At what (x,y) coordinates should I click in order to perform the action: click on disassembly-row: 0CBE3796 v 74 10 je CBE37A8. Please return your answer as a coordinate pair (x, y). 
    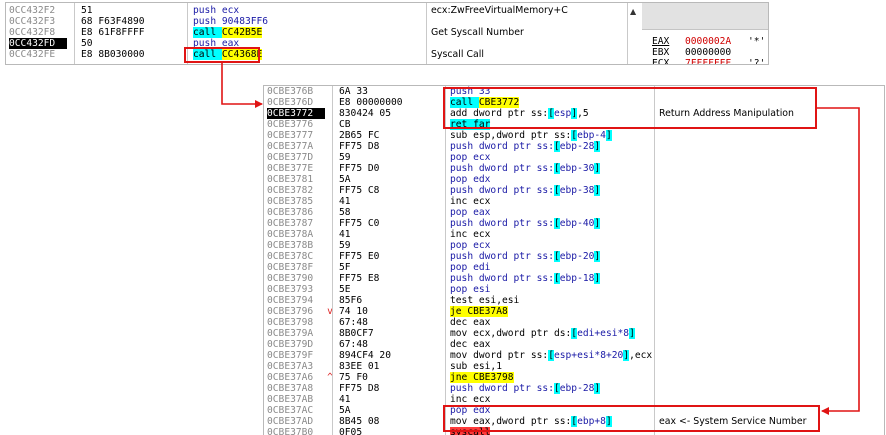
    Looking at the image, I should click on (574, 311).